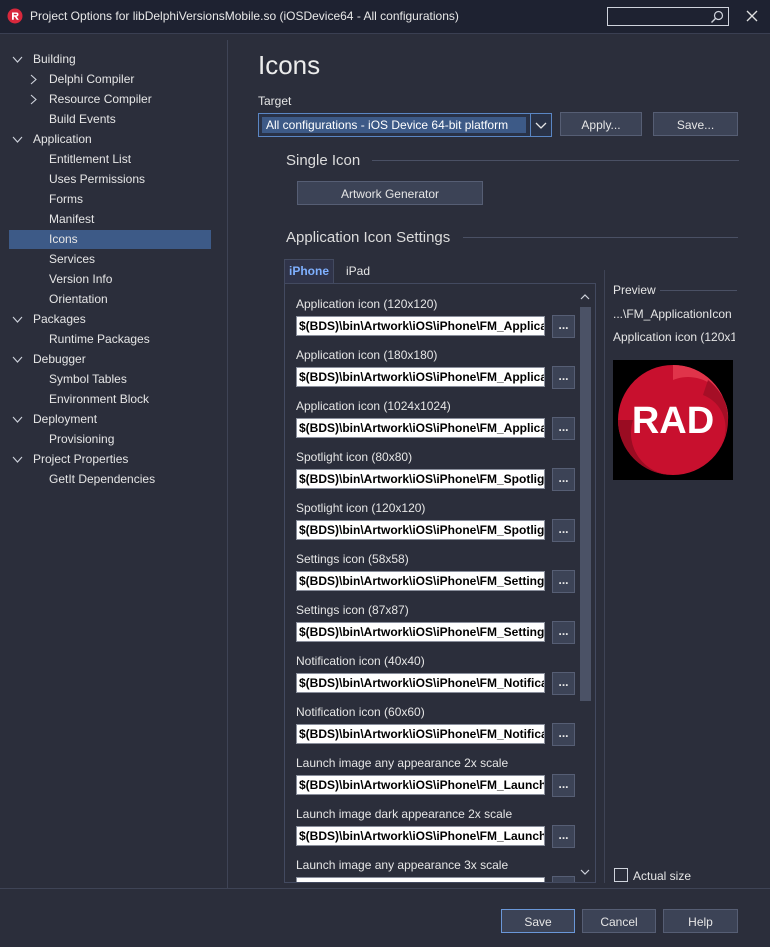 The image size is (770, 947). Describe the element at coordinates (110, 259) in the screenshot. I see `sidebar-item-services: Services` at that location.